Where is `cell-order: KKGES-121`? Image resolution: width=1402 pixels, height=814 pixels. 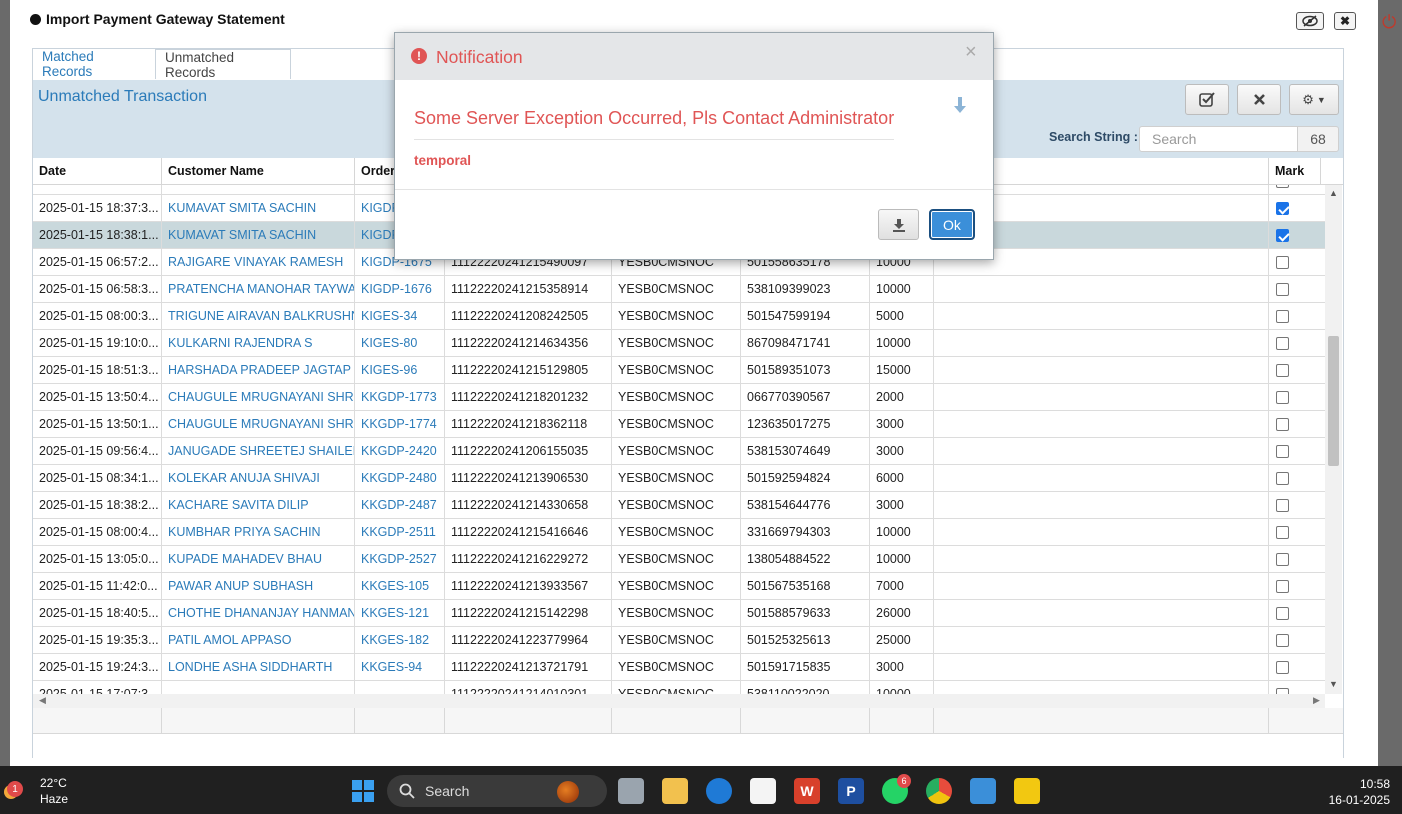
cell-order: KKGES-121 is located at coordinates (400, 613).